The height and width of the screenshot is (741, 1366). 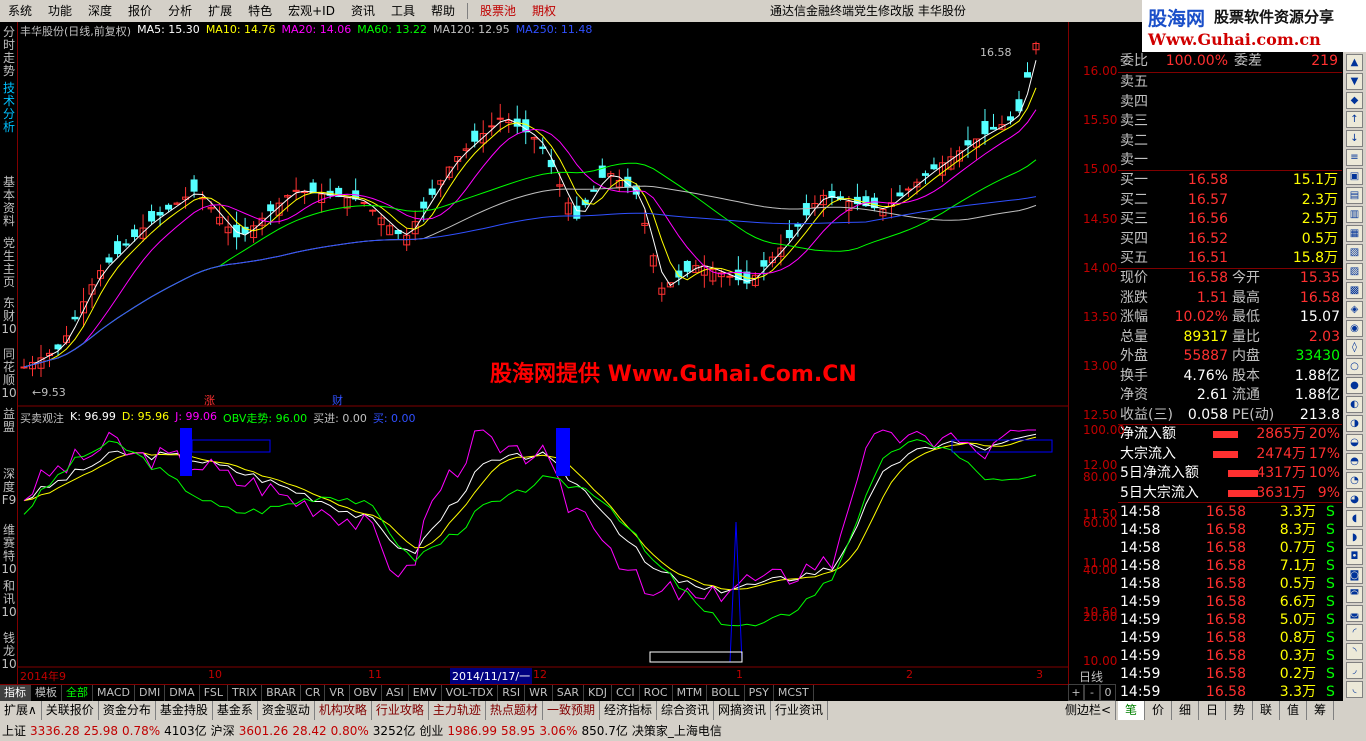 What do you see at coordinates (9, 550) in the screenshot?
I see `left-tab-8: 维赛特10` at bounding box center [9, 550].